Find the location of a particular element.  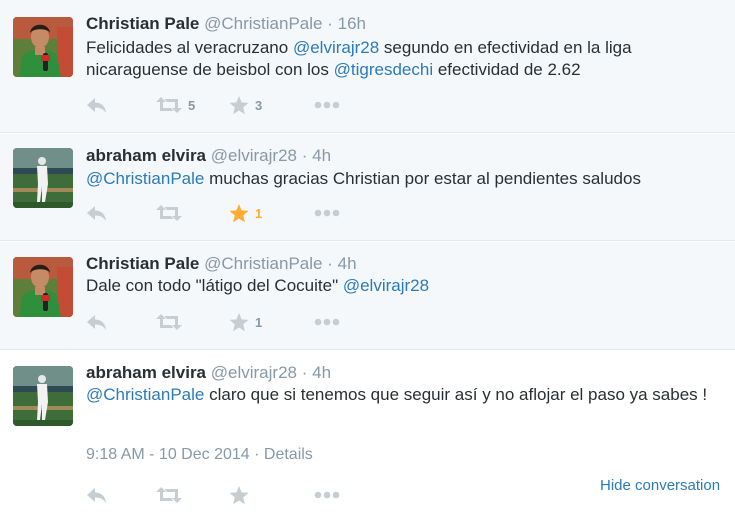

favorite-button is located at coordinates (239, 495).